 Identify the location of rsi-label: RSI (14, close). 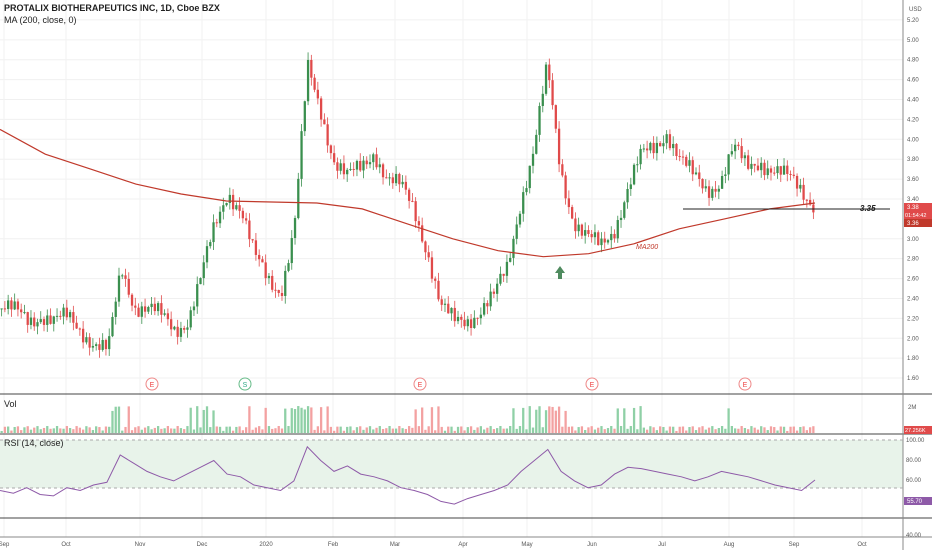
(34, 443).